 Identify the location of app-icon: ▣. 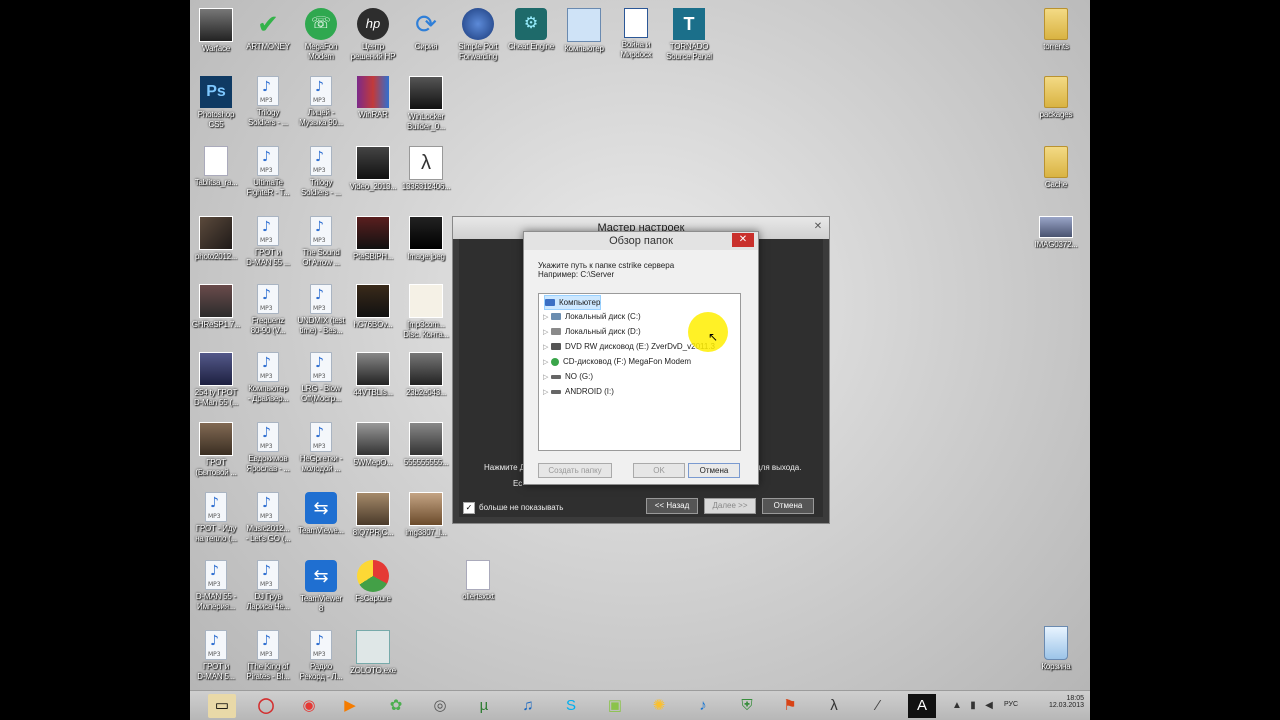
(615, 706).